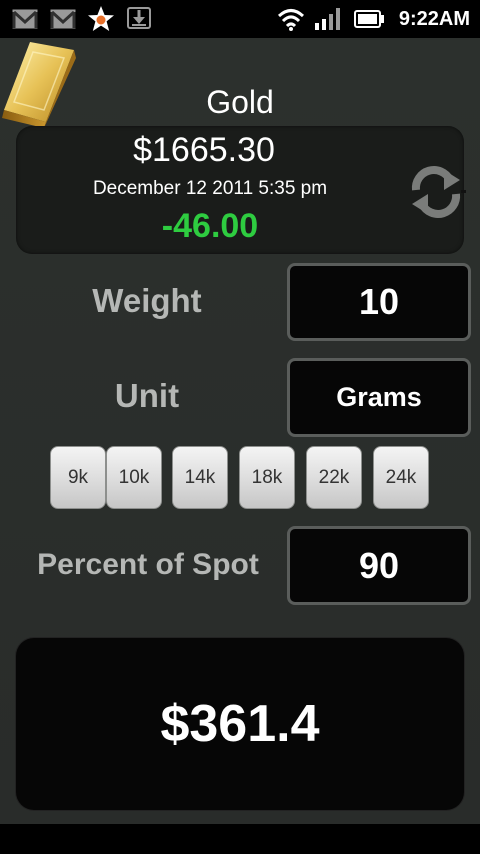 The image size is (480, 854). I want to click on bottom-bar, so click(240, 839).